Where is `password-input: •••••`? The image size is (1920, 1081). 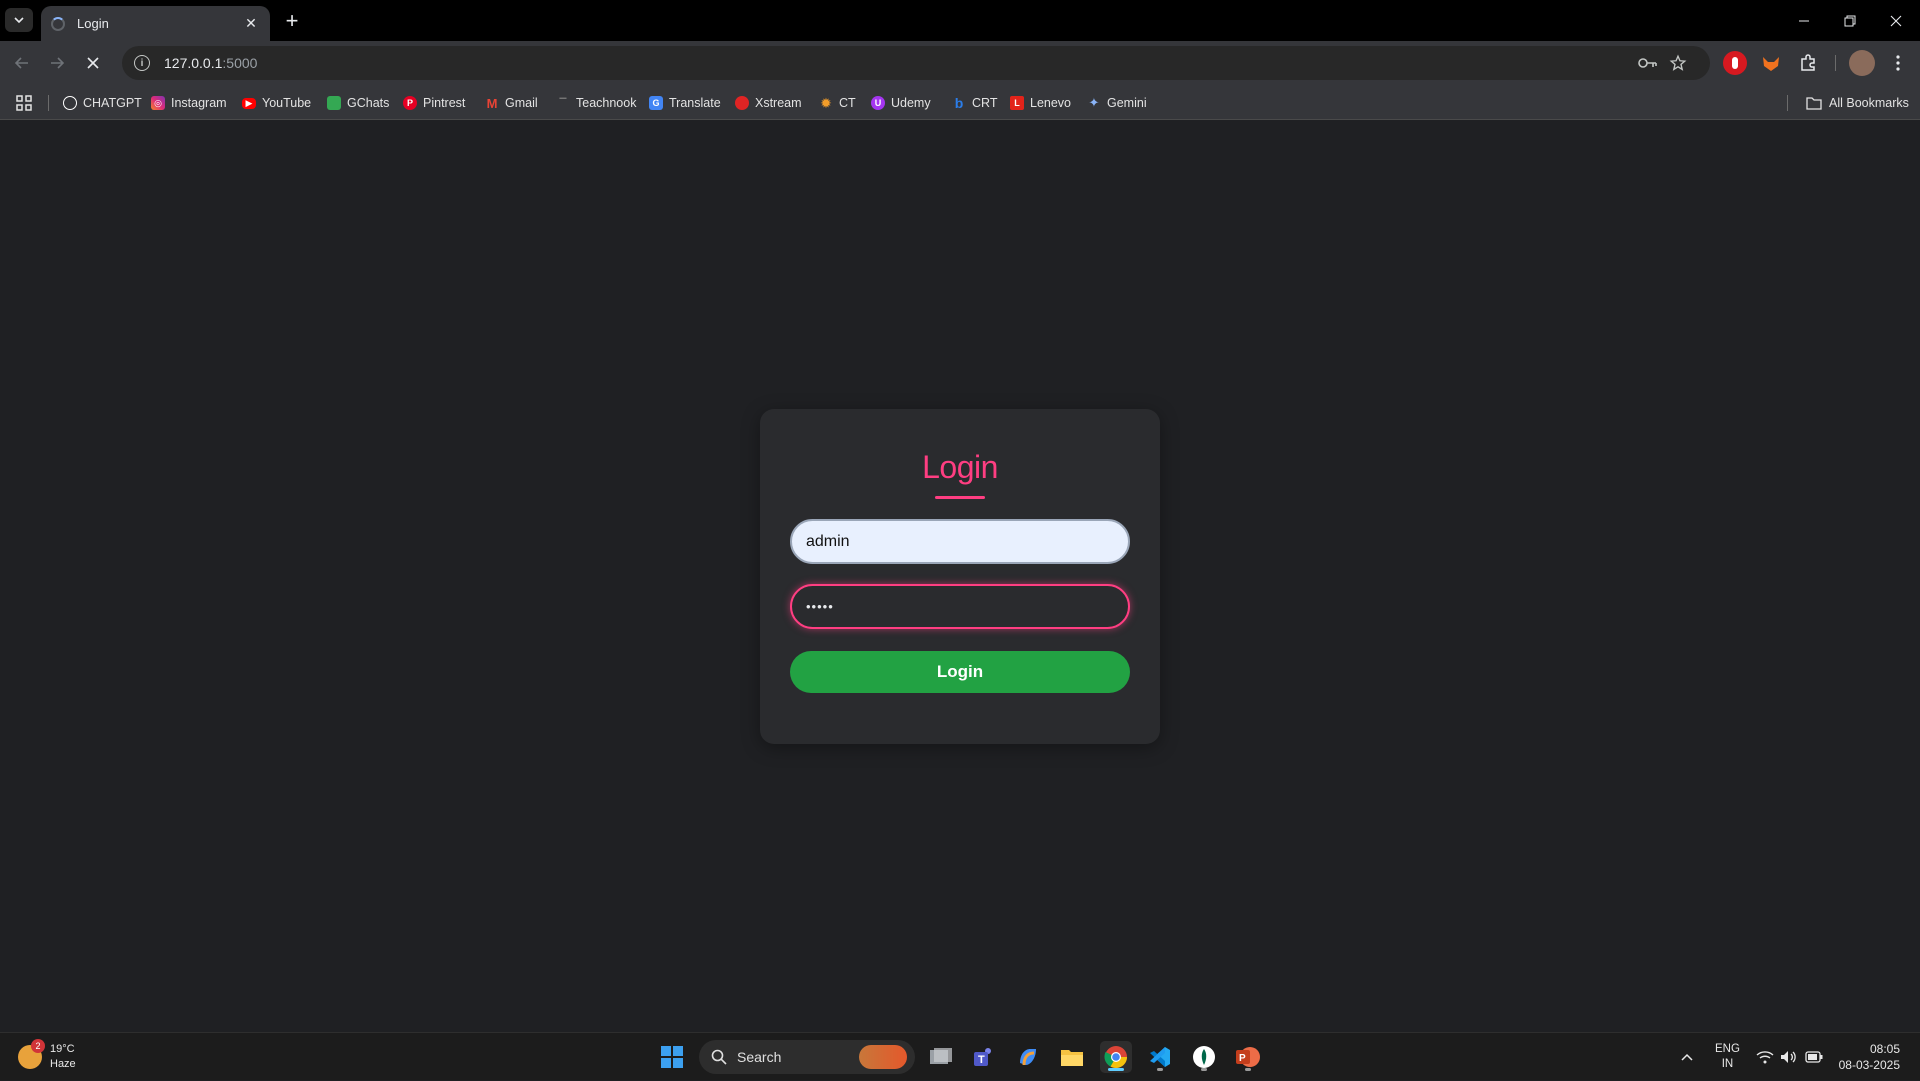
password-input: ••••• is located at coordinates (960, 606).